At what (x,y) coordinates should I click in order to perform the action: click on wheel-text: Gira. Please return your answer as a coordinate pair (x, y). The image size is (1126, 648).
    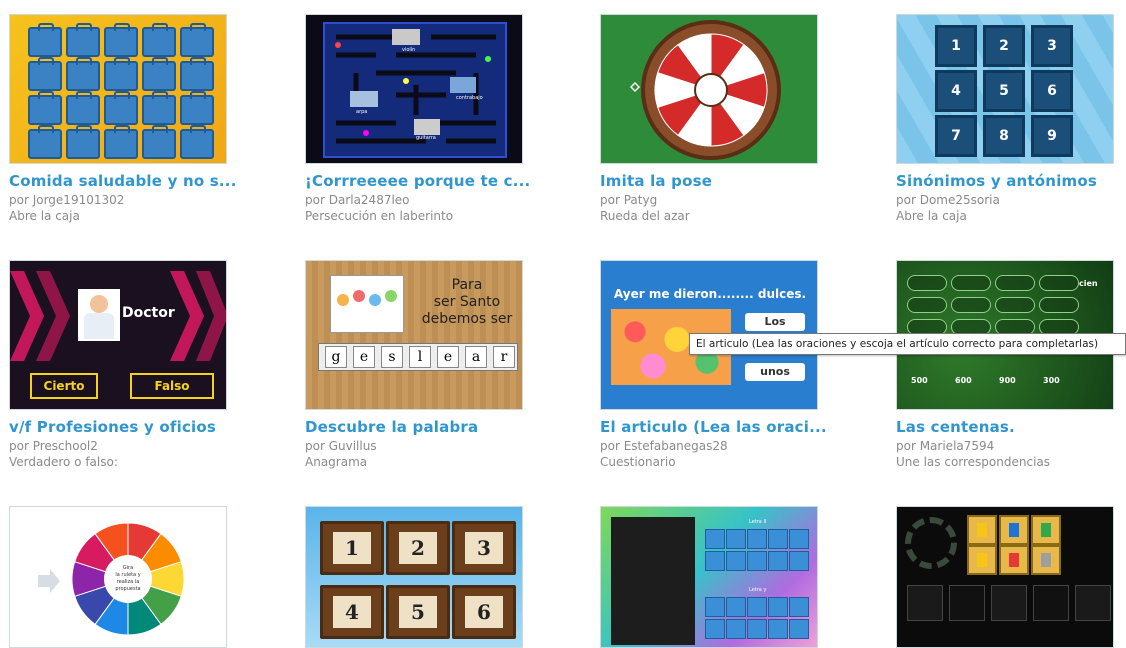
    Looking at the image, I should click on (128, 568).